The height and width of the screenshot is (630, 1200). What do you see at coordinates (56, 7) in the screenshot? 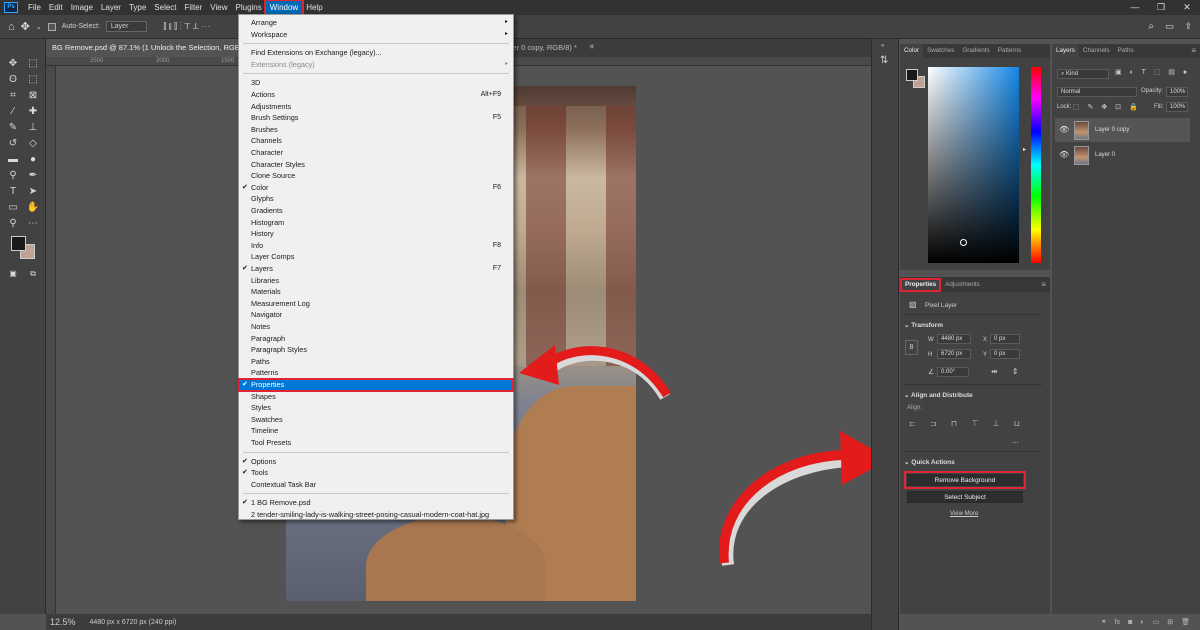
I see `menu-edit: Edit` at bounding box center [56, 7].